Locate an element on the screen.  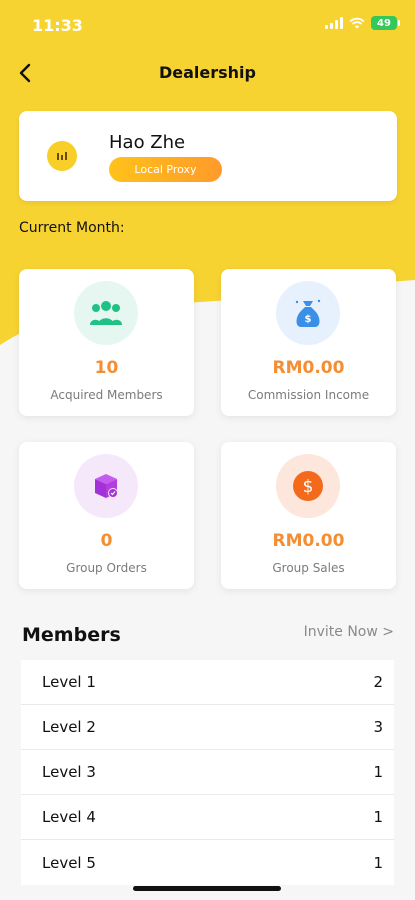
level-row: Level 3 1 is located at coordinates (207, 772).